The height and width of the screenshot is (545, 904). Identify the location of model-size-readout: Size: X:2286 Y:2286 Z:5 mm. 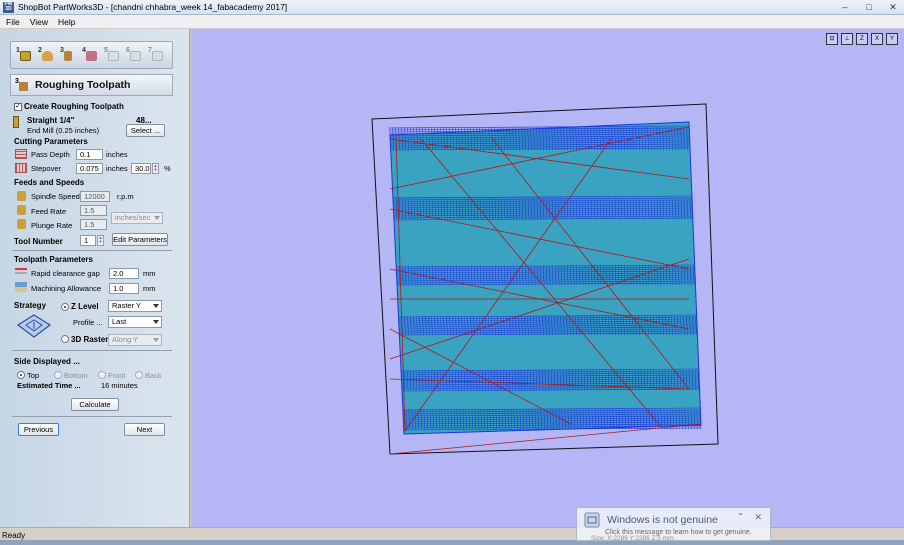
(632, 538).